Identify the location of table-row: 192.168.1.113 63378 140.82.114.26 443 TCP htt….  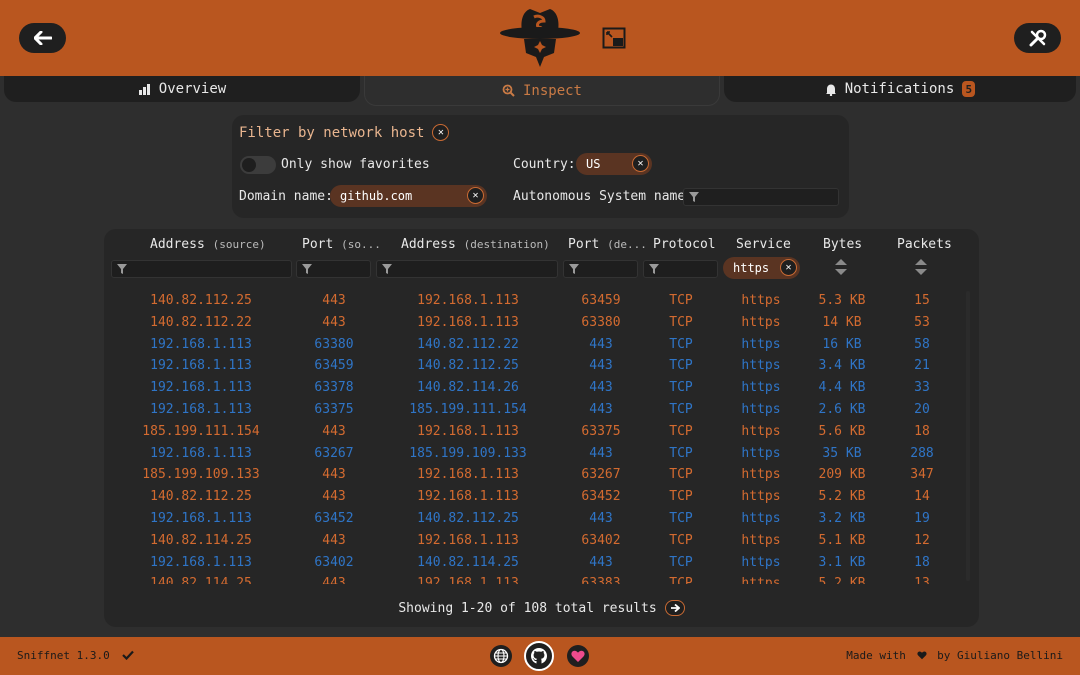
(541, 389).